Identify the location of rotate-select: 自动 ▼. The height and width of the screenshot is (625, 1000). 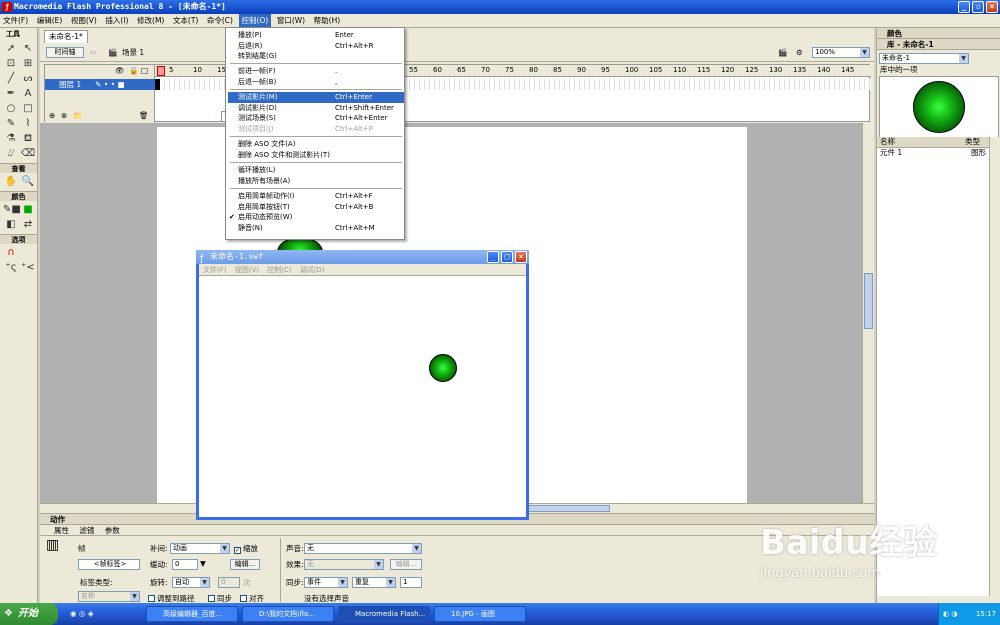
(191, 582).